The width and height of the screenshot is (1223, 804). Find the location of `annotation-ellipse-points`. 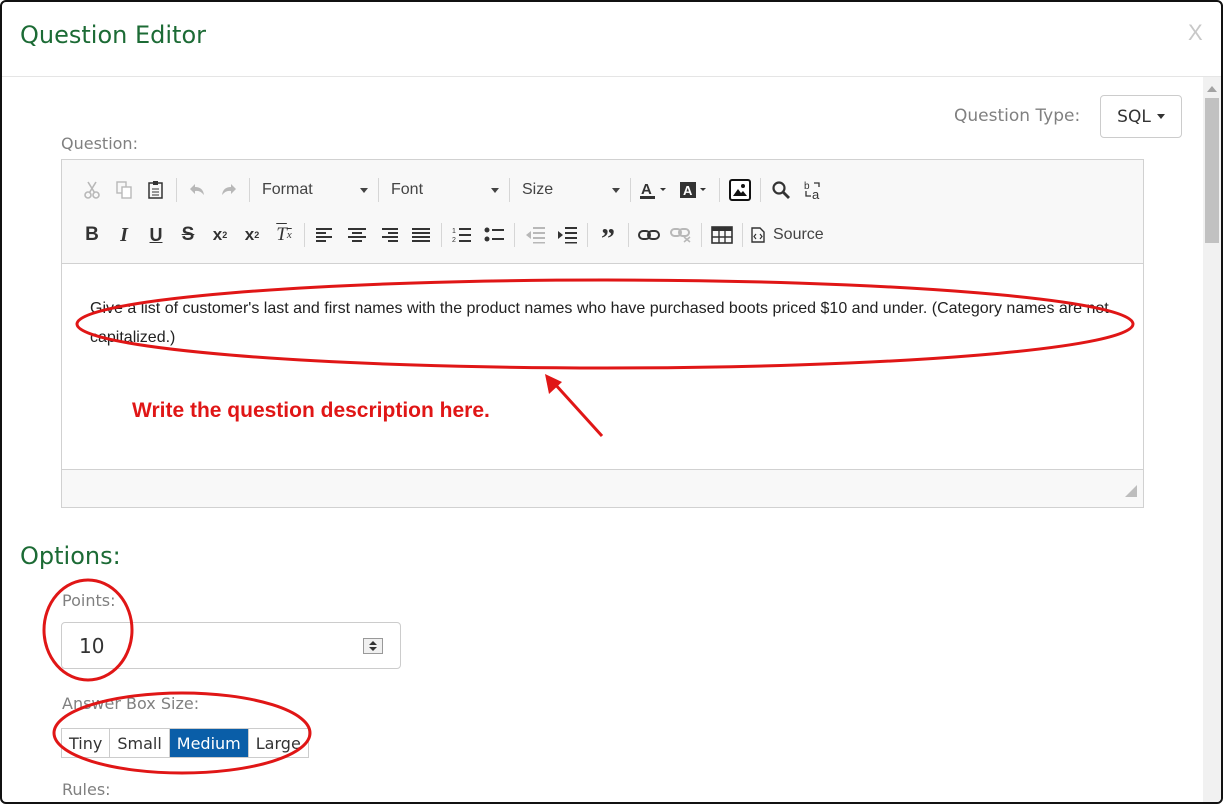

annotation-ellipse-points is located at coordinates (88, 630).